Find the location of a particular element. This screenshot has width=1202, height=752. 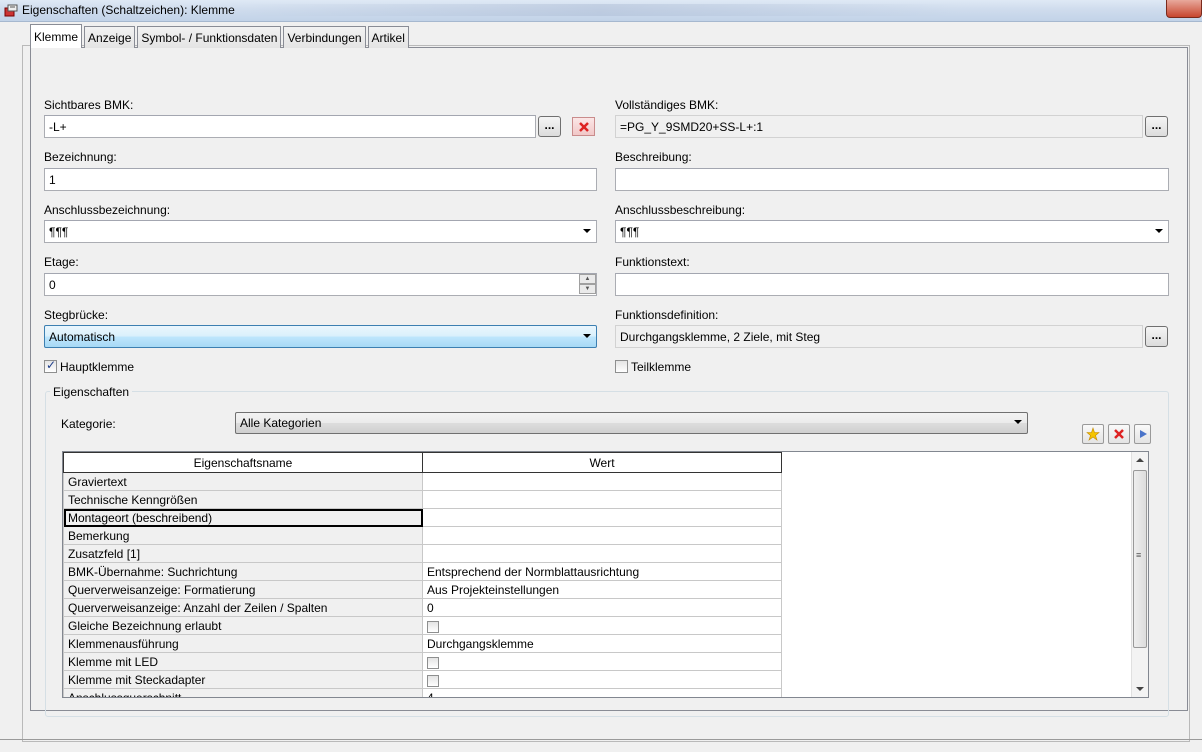

property-value-cell: Durchgangsklemme is located at coordinates (602, 643).